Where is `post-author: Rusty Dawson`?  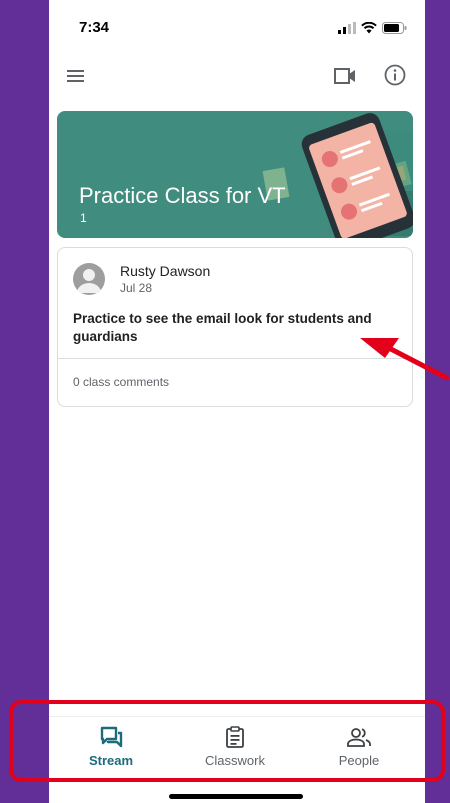
post-author: Rusty Dawson is located at coordinates (165, 271).